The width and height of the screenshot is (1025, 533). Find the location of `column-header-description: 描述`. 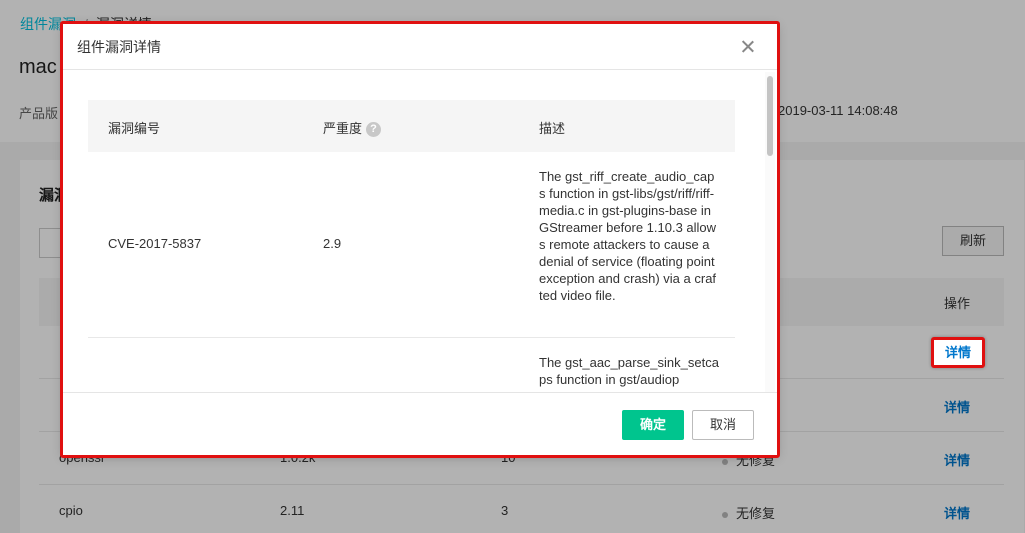

column-header-description: 描述 is located at coordinates (552, 128).